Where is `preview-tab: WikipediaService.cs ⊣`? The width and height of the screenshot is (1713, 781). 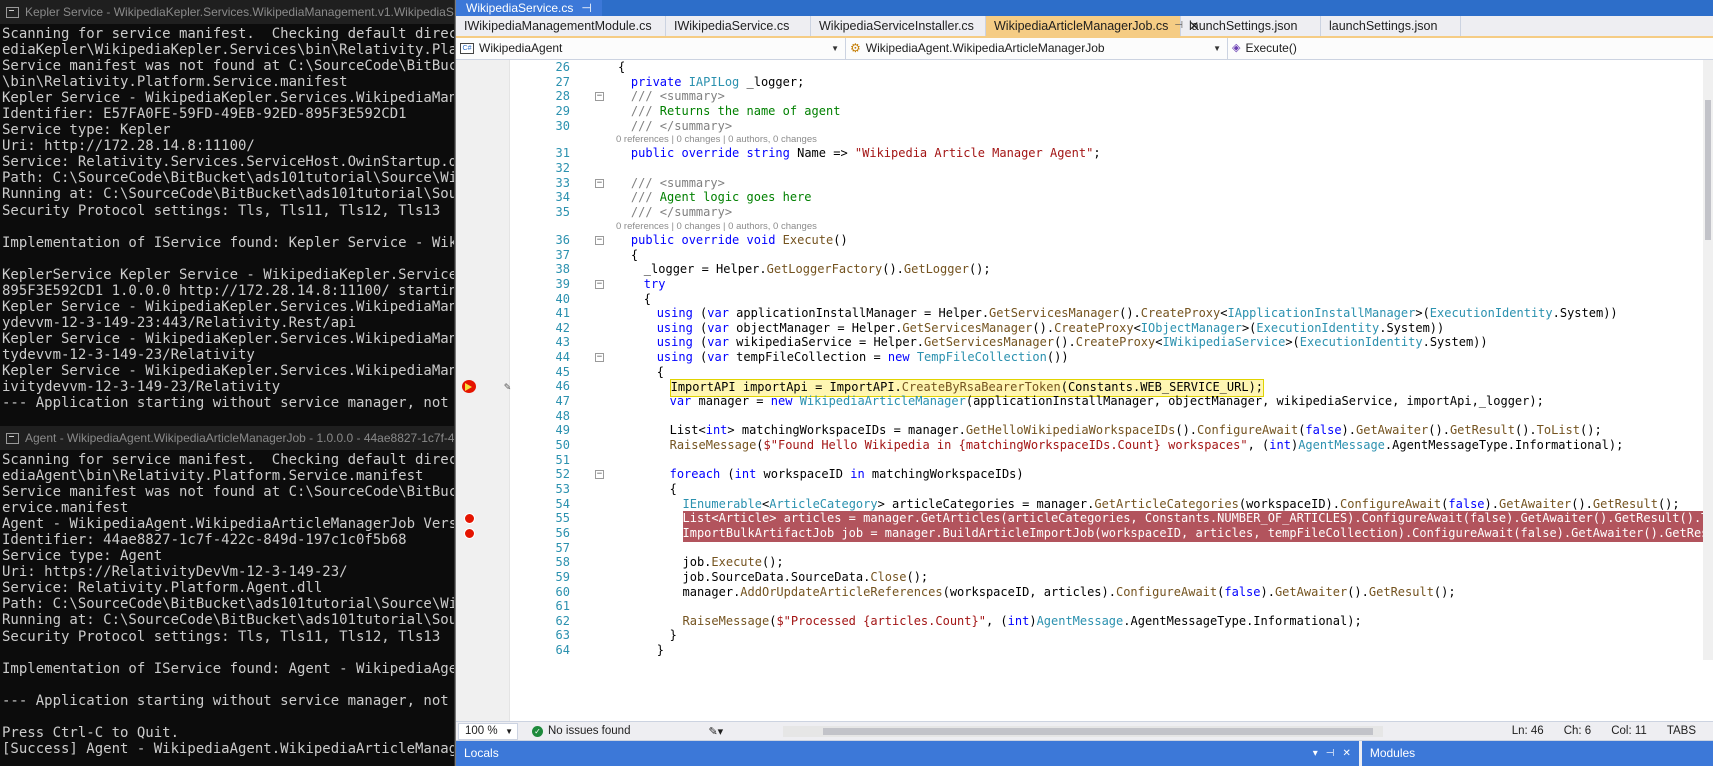
preview-tab: WikipediaService.cs ⊣ is located at coordinates (529, 8).